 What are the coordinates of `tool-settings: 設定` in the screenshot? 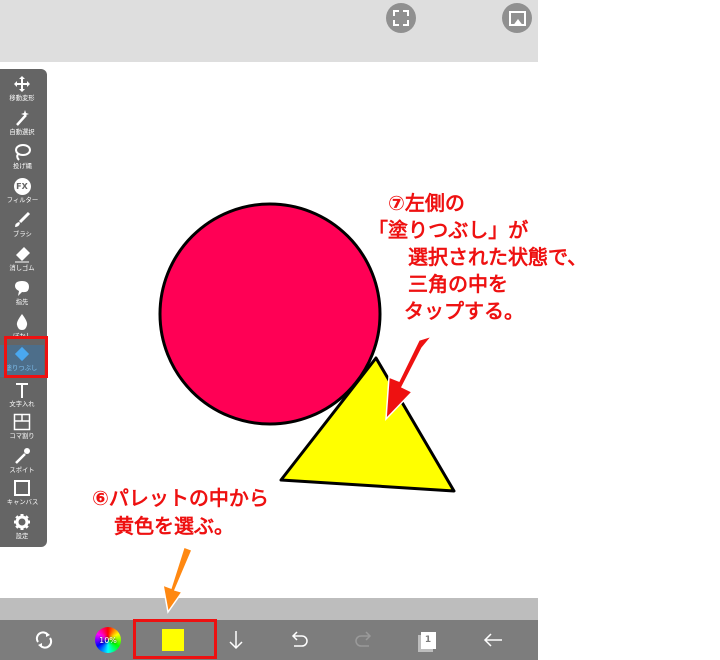 It's located at (22, 529).